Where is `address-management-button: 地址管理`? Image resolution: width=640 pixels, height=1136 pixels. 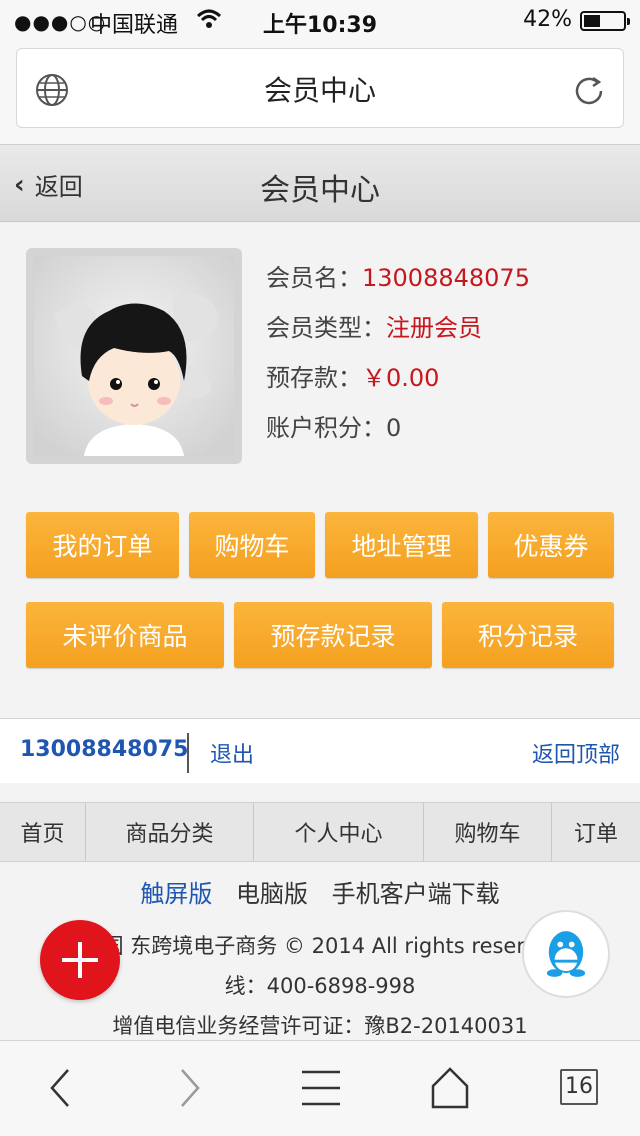
address-management-button: 地址管理 is located at coordinates (401, 545).